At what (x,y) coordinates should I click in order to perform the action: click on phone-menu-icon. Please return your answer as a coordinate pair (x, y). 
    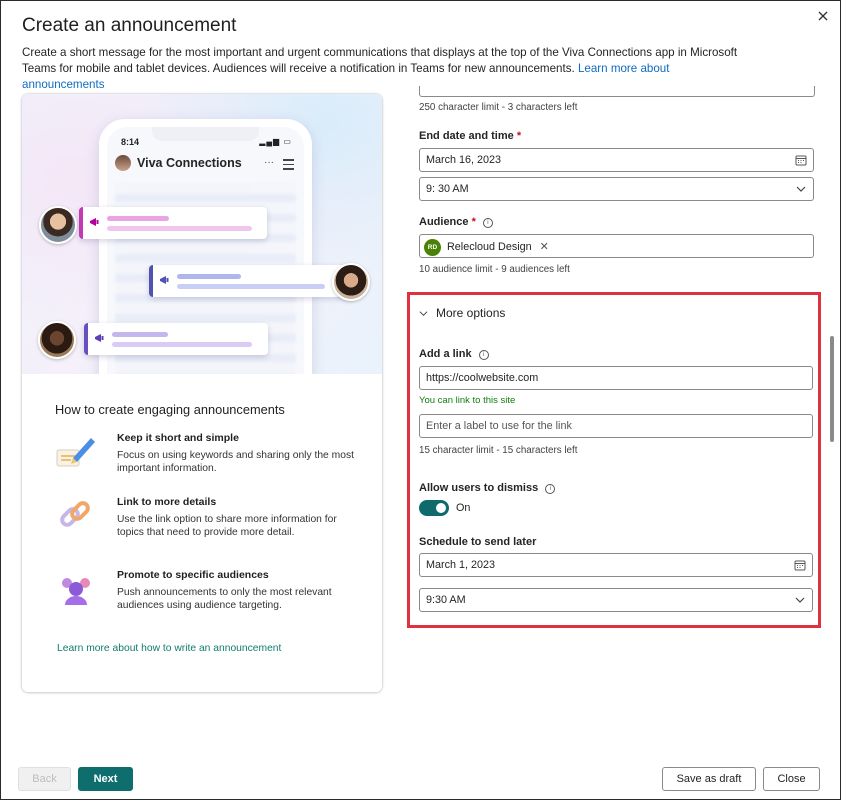
    Looking at the image, I should click on (288, 166).